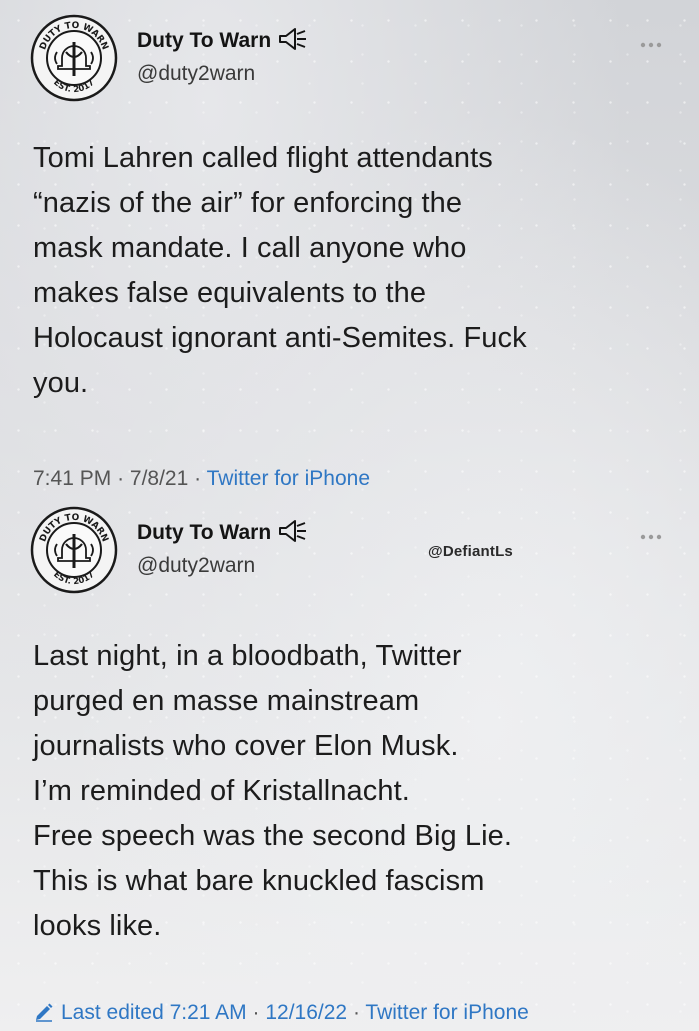 This screenshot has width=699, height=1031. What do you see at coordinates (44, 1011) in the screenshot?
I see `pencil-icon` at bounding box center [44, 1011].